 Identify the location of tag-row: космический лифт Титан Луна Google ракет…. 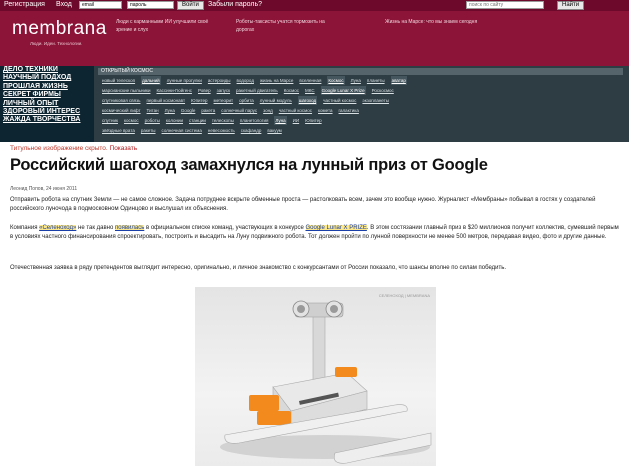
(362, 110).